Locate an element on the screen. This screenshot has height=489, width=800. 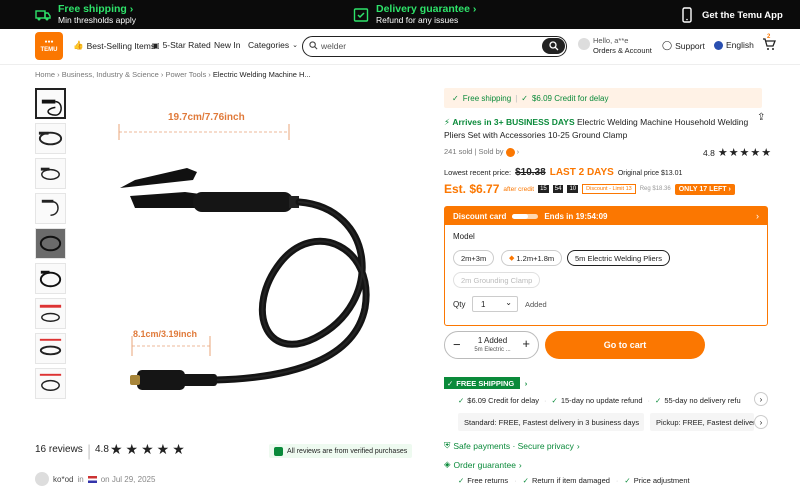
model-option-selected: 5m Electric Welding Pliers is located at coordinates (618, 258).